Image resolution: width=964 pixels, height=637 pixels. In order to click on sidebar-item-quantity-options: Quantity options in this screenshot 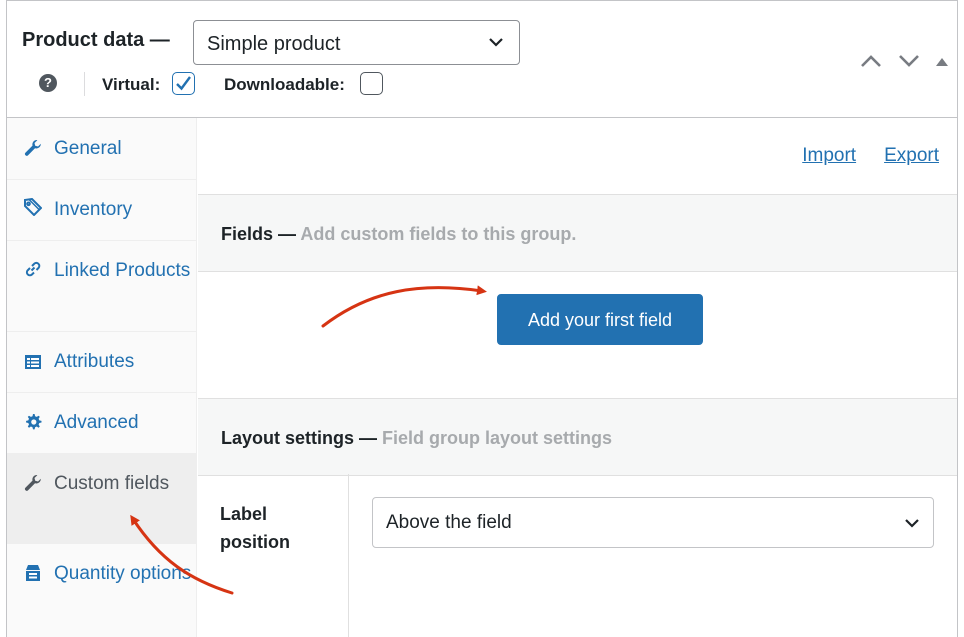, I will do `click(102, 590)`.